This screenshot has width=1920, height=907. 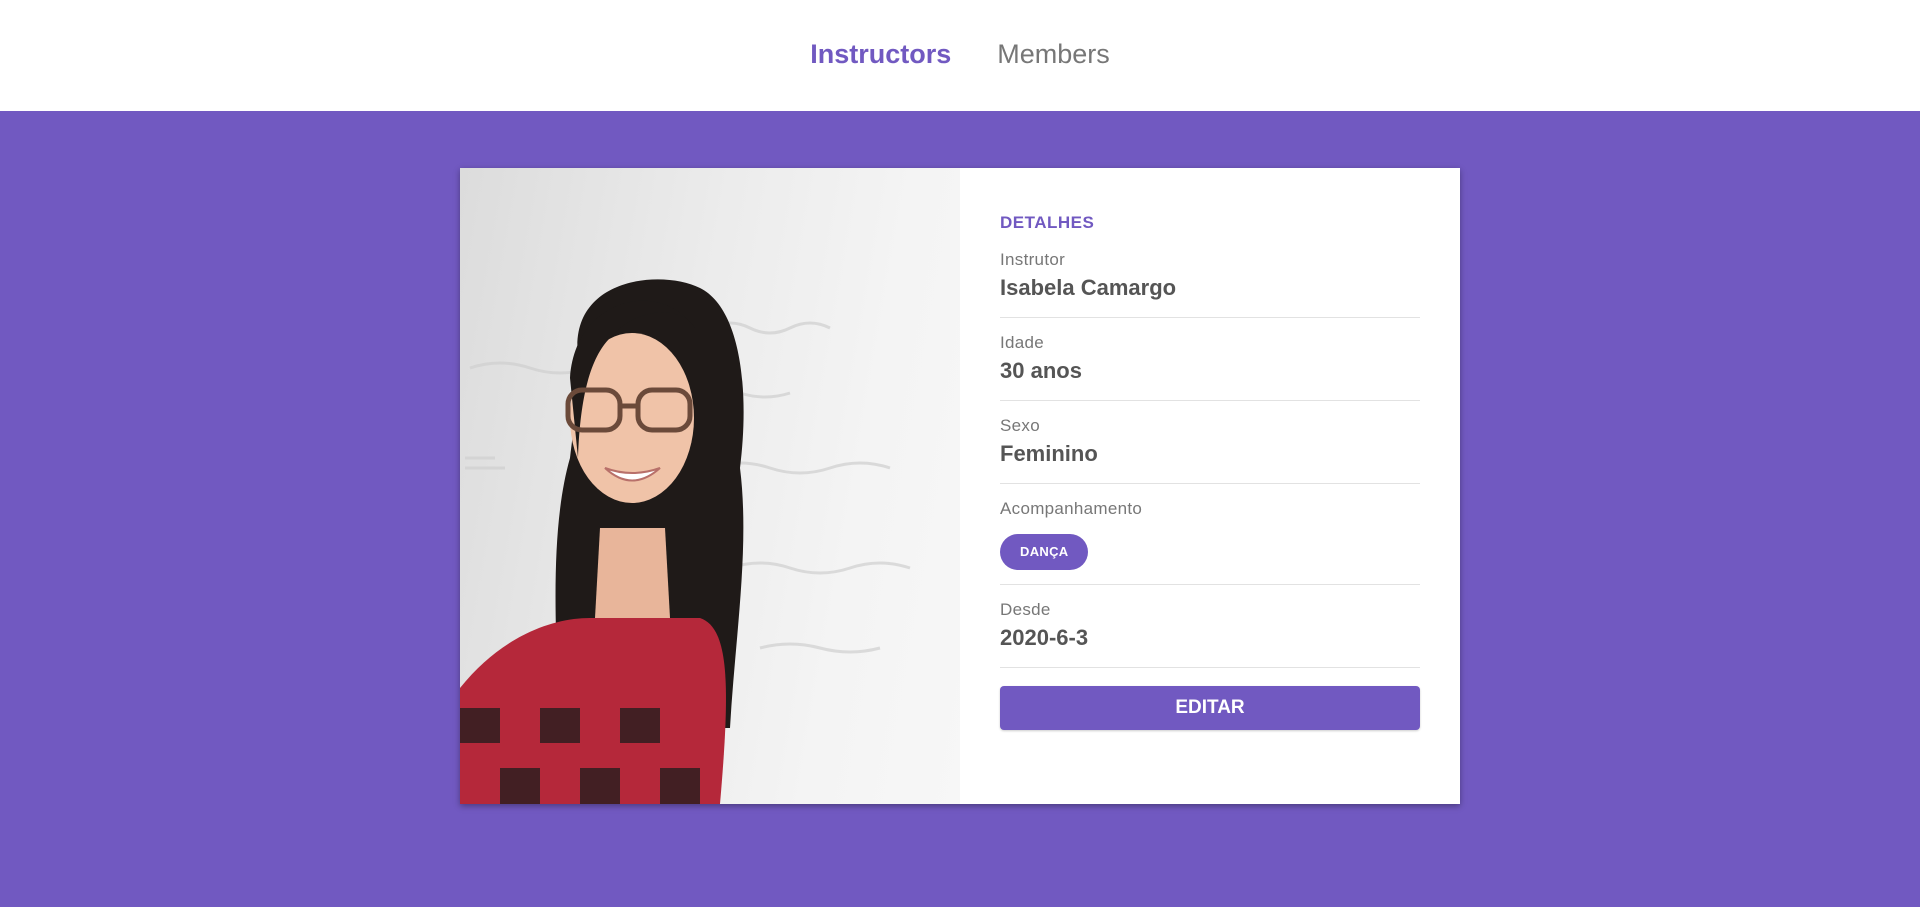 What do you see at coordinates (1210, 626) in the screenshot?
I see `detail-since: Desde 2020-6-3` at bounding box center [1210, 626].